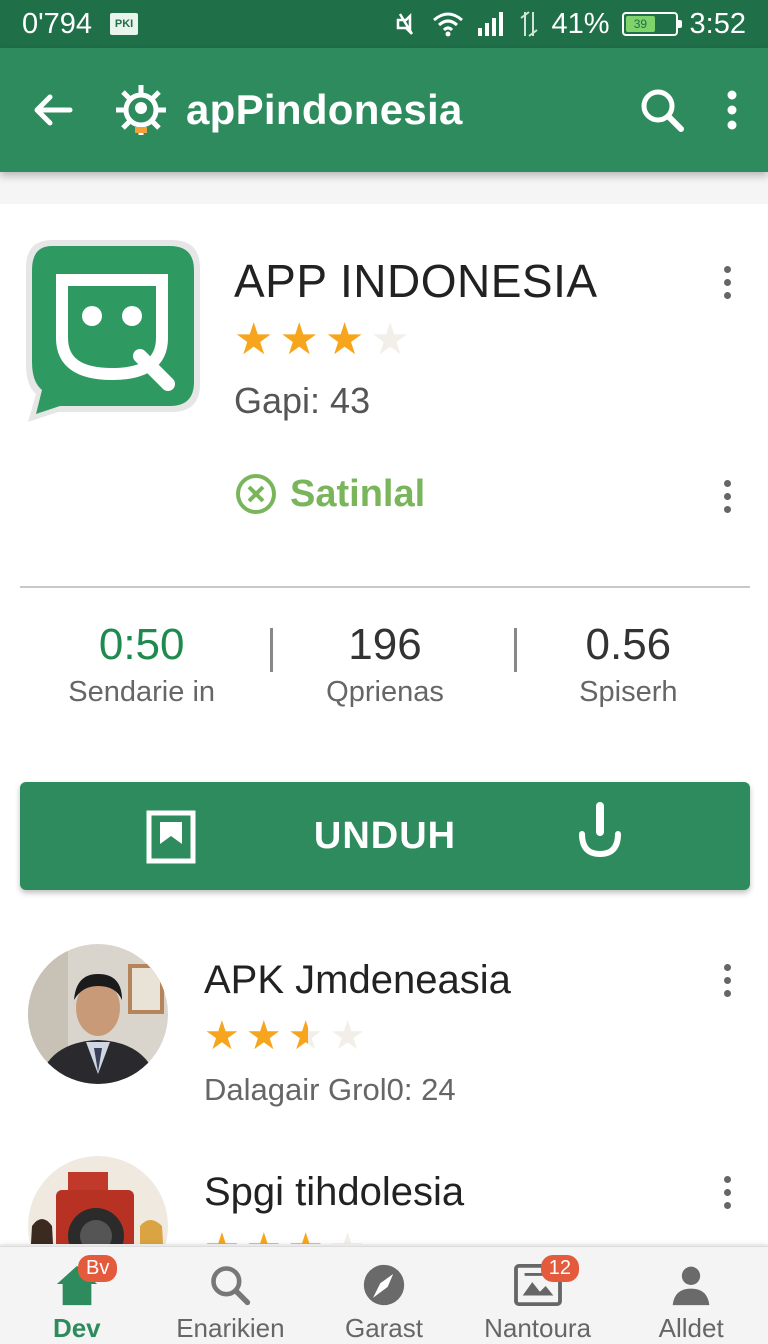 The height and width of the screenshot is (1344, 768). Describe the element at coordinates (385, 692) in the screenshot. I see `stat-label: Qprienas` at that location.